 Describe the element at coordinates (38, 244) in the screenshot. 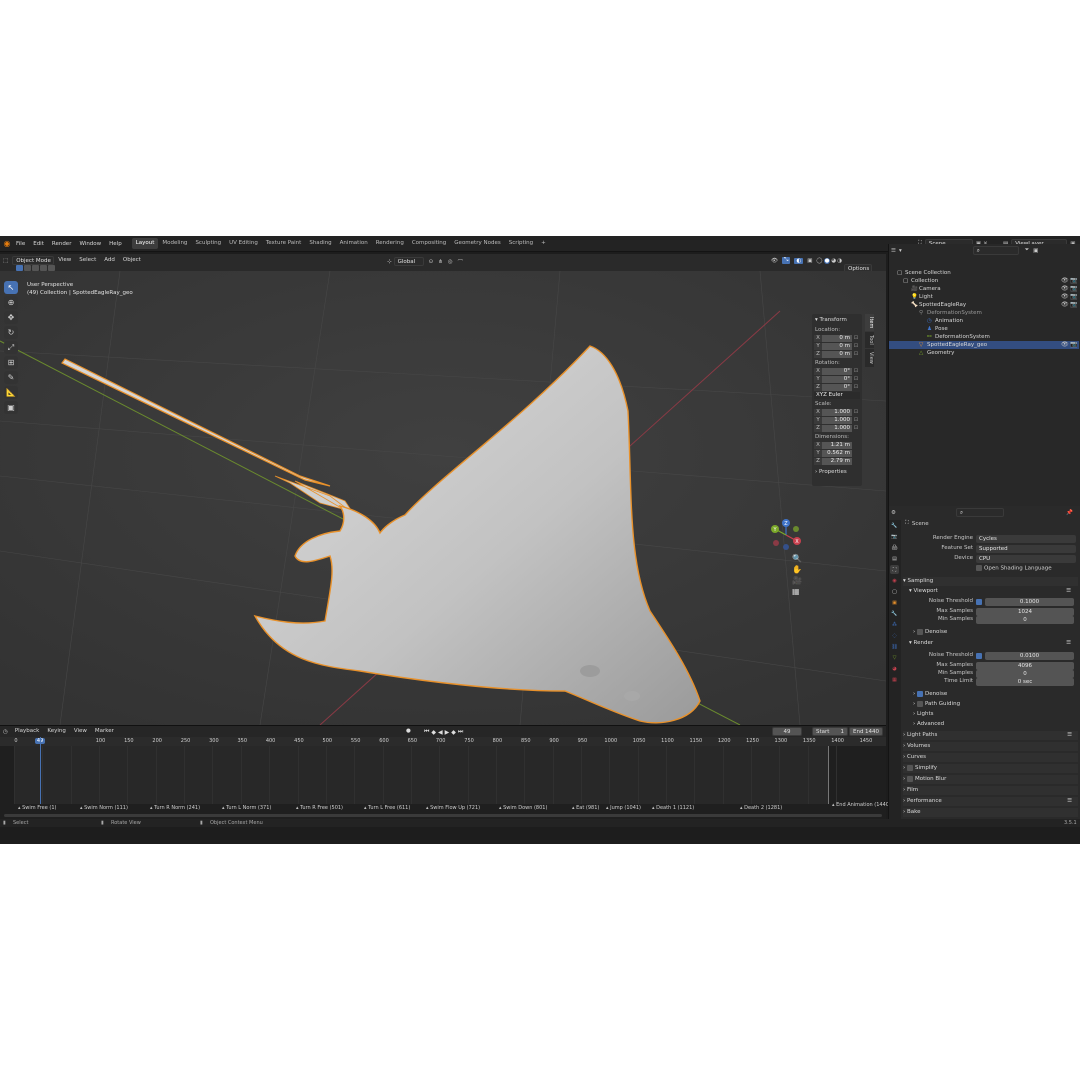

I see `menu-edit: Edit` at that location.